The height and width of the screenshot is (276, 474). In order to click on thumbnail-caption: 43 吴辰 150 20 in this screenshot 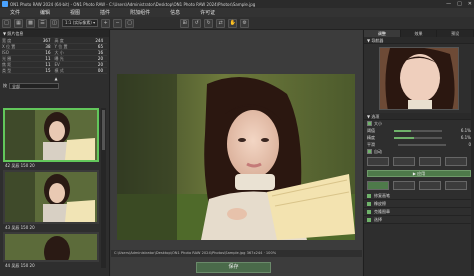, I will do `click(20, 227)`.